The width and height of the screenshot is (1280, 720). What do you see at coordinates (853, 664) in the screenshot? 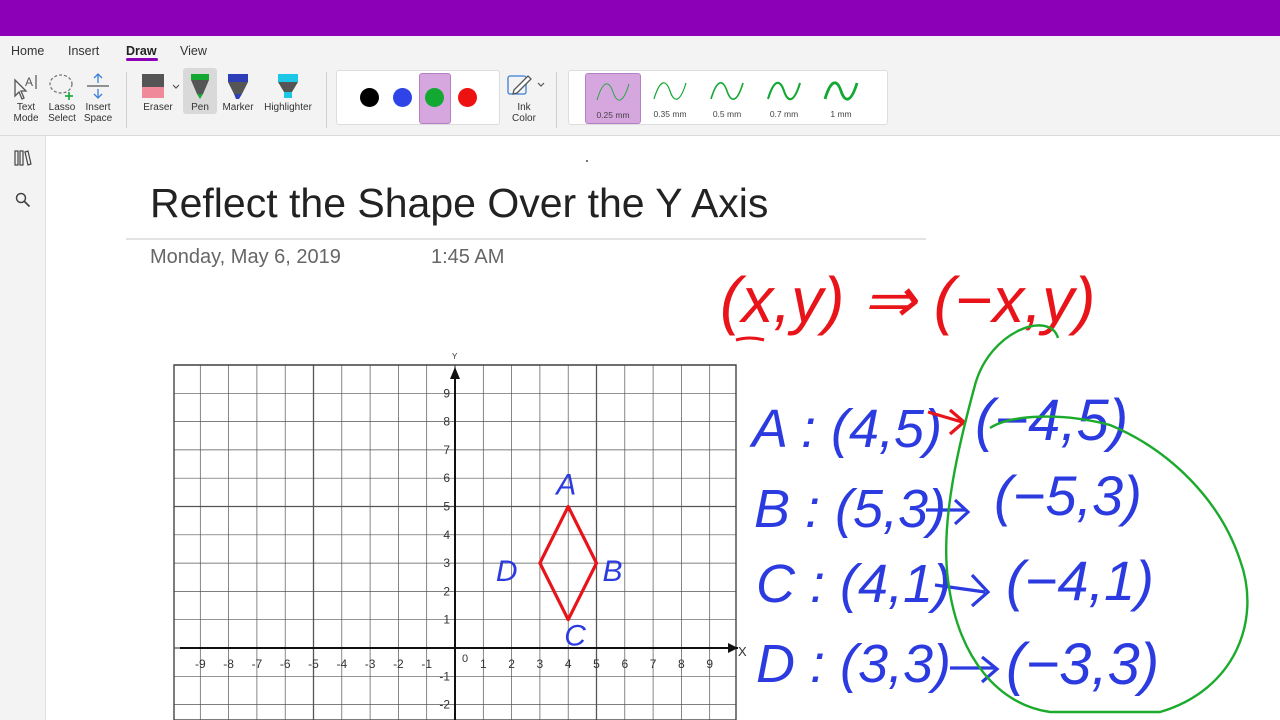
I see `ink-row-d-left: D : (3,3)` at bounding box center [853, 664].